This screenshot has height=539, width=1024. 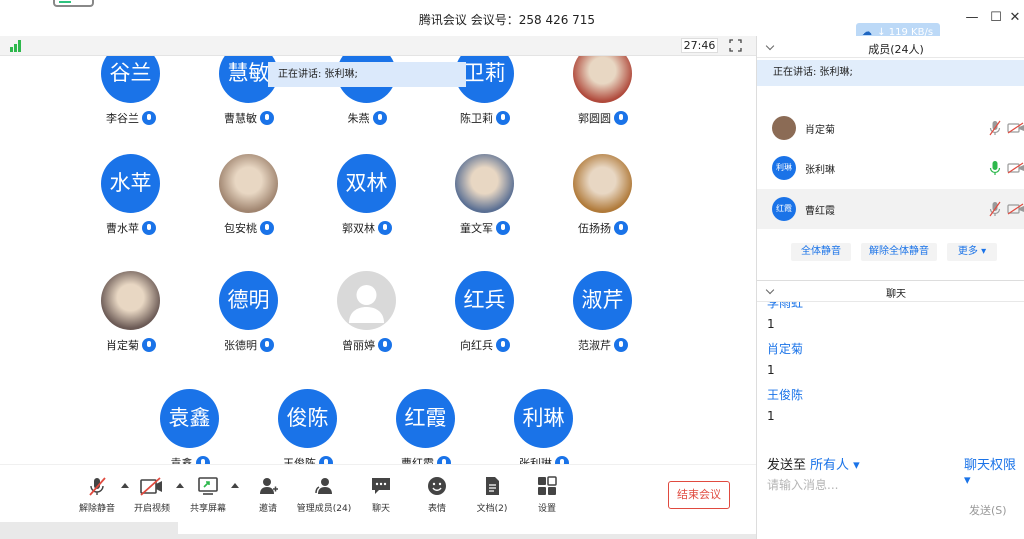 What do you see at coordinates (485, 345) in the screenshot?
I see `participant-name: 向红兵` at bounding box center [485, 345].